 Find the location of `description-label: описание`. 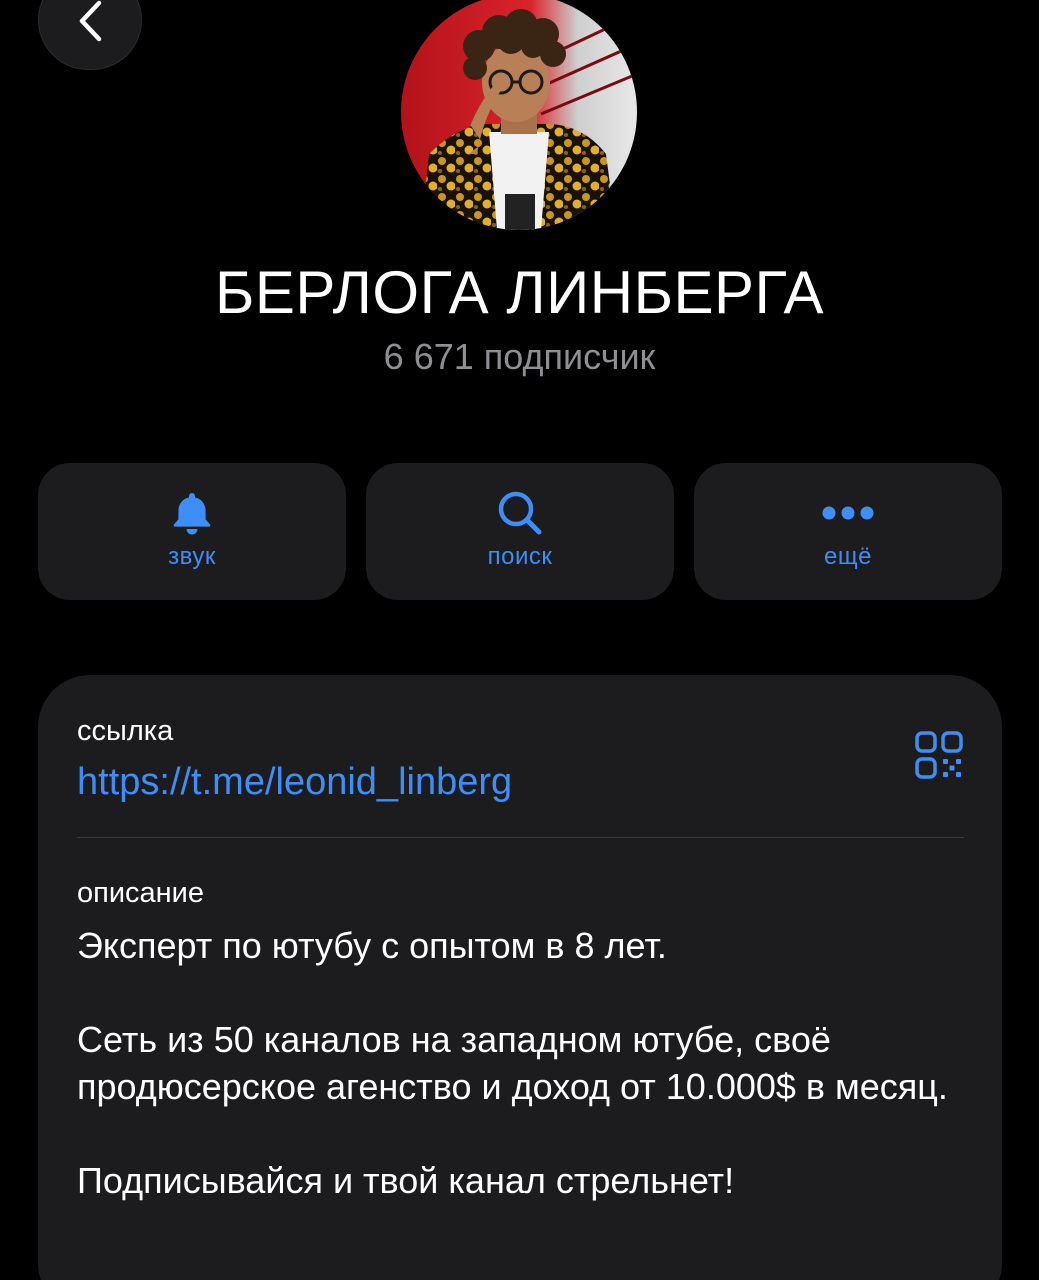

description-label: описание is located at coordinates (141, 893).